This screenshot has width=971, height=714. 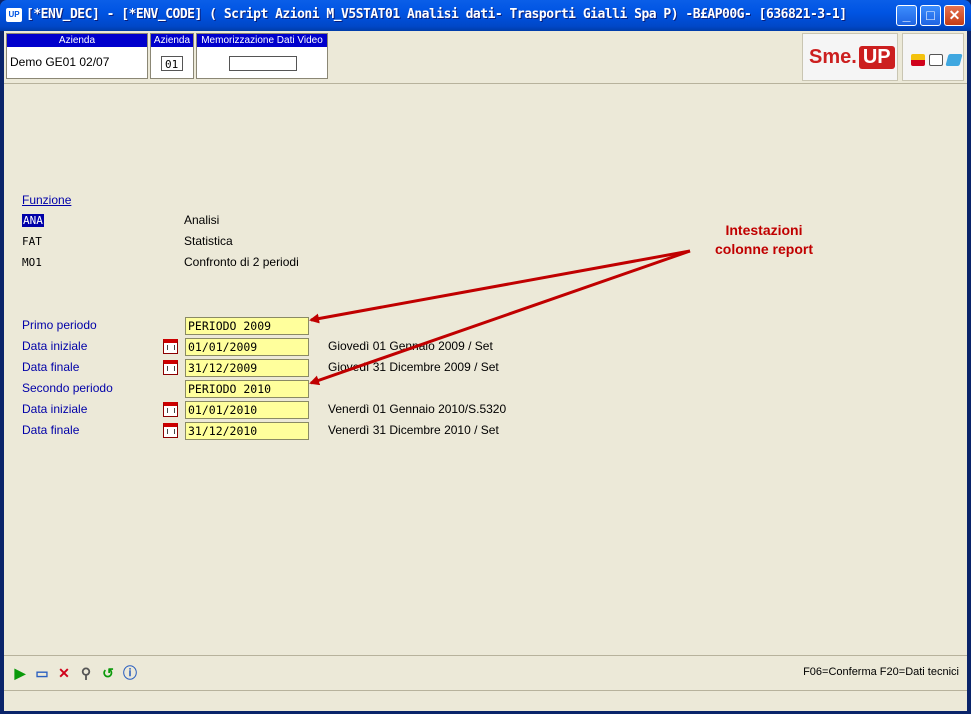 What do you see at coordinates (46, 200) in the screenshot?
I see `funzione-label: Funzione` at bounding box center [46, 200].